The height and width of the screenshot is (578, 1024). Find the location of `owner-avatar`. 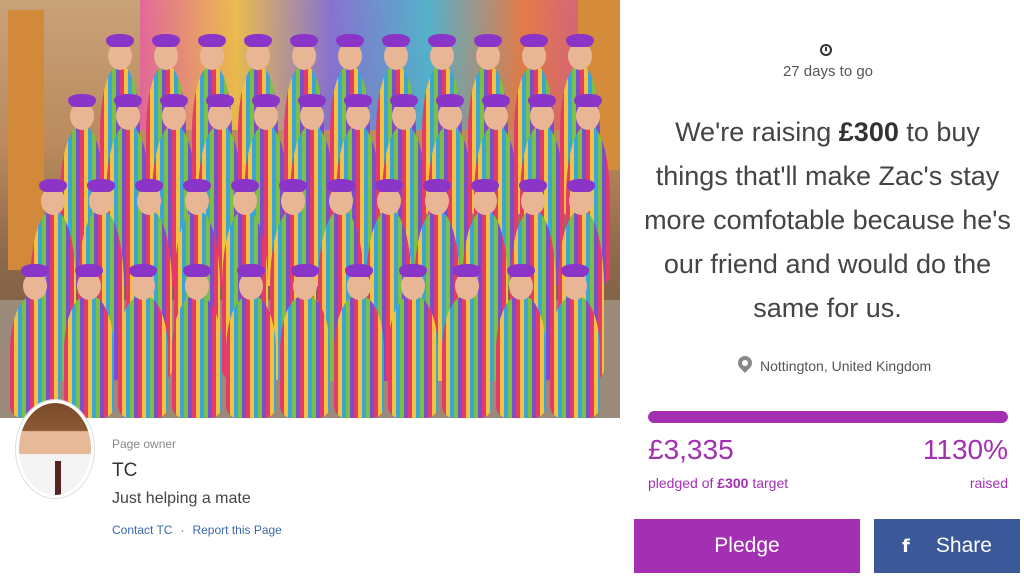

owner-avatar is located at coordinates (55, 449).